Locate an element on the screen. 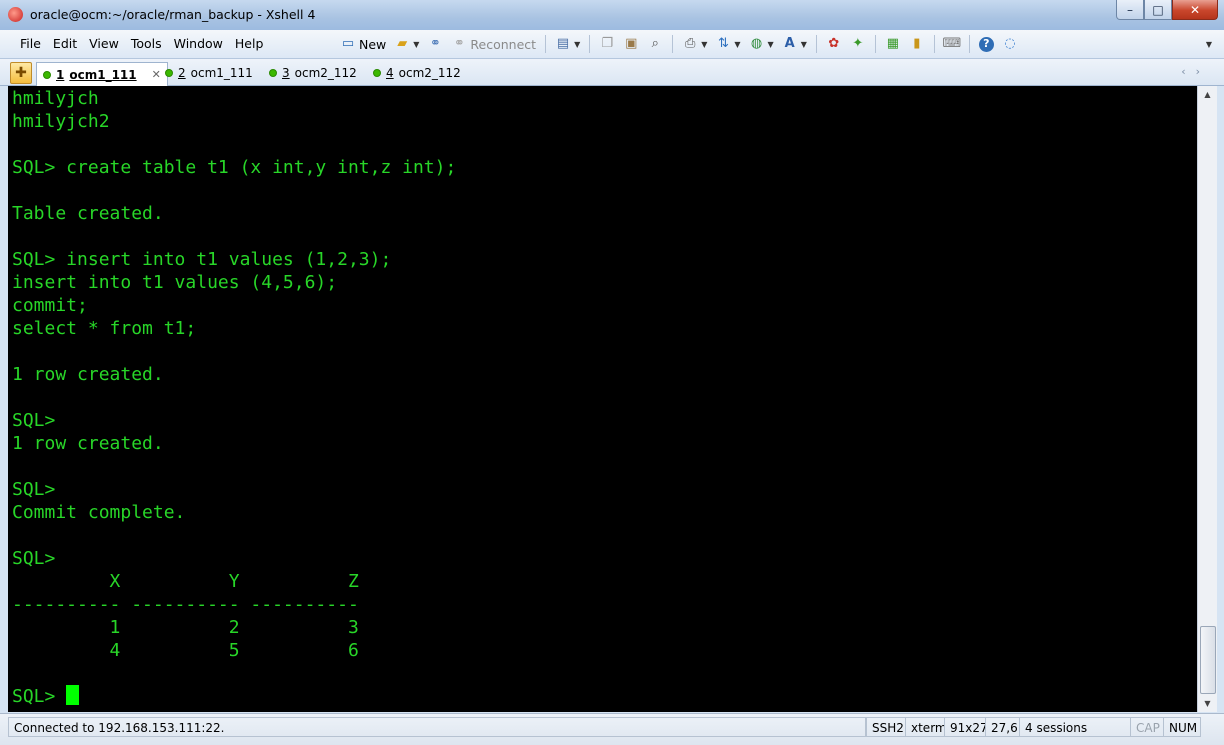 The height and width of the screenshot is (745, 1224). keyboard-icon: ⌨ is located at coordinates (952, 43).